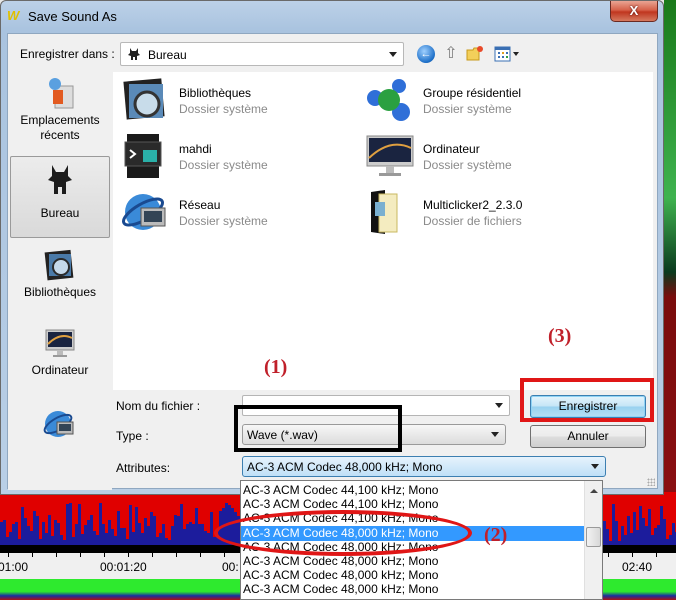 This screenshot has height=600, width=676. What do you see at coordinates (345, 467) in the screenshot?
I see `attributes-value: AC-3 ACM Codec 48,000 kHz; Mono` at bounding box center [345, 467].